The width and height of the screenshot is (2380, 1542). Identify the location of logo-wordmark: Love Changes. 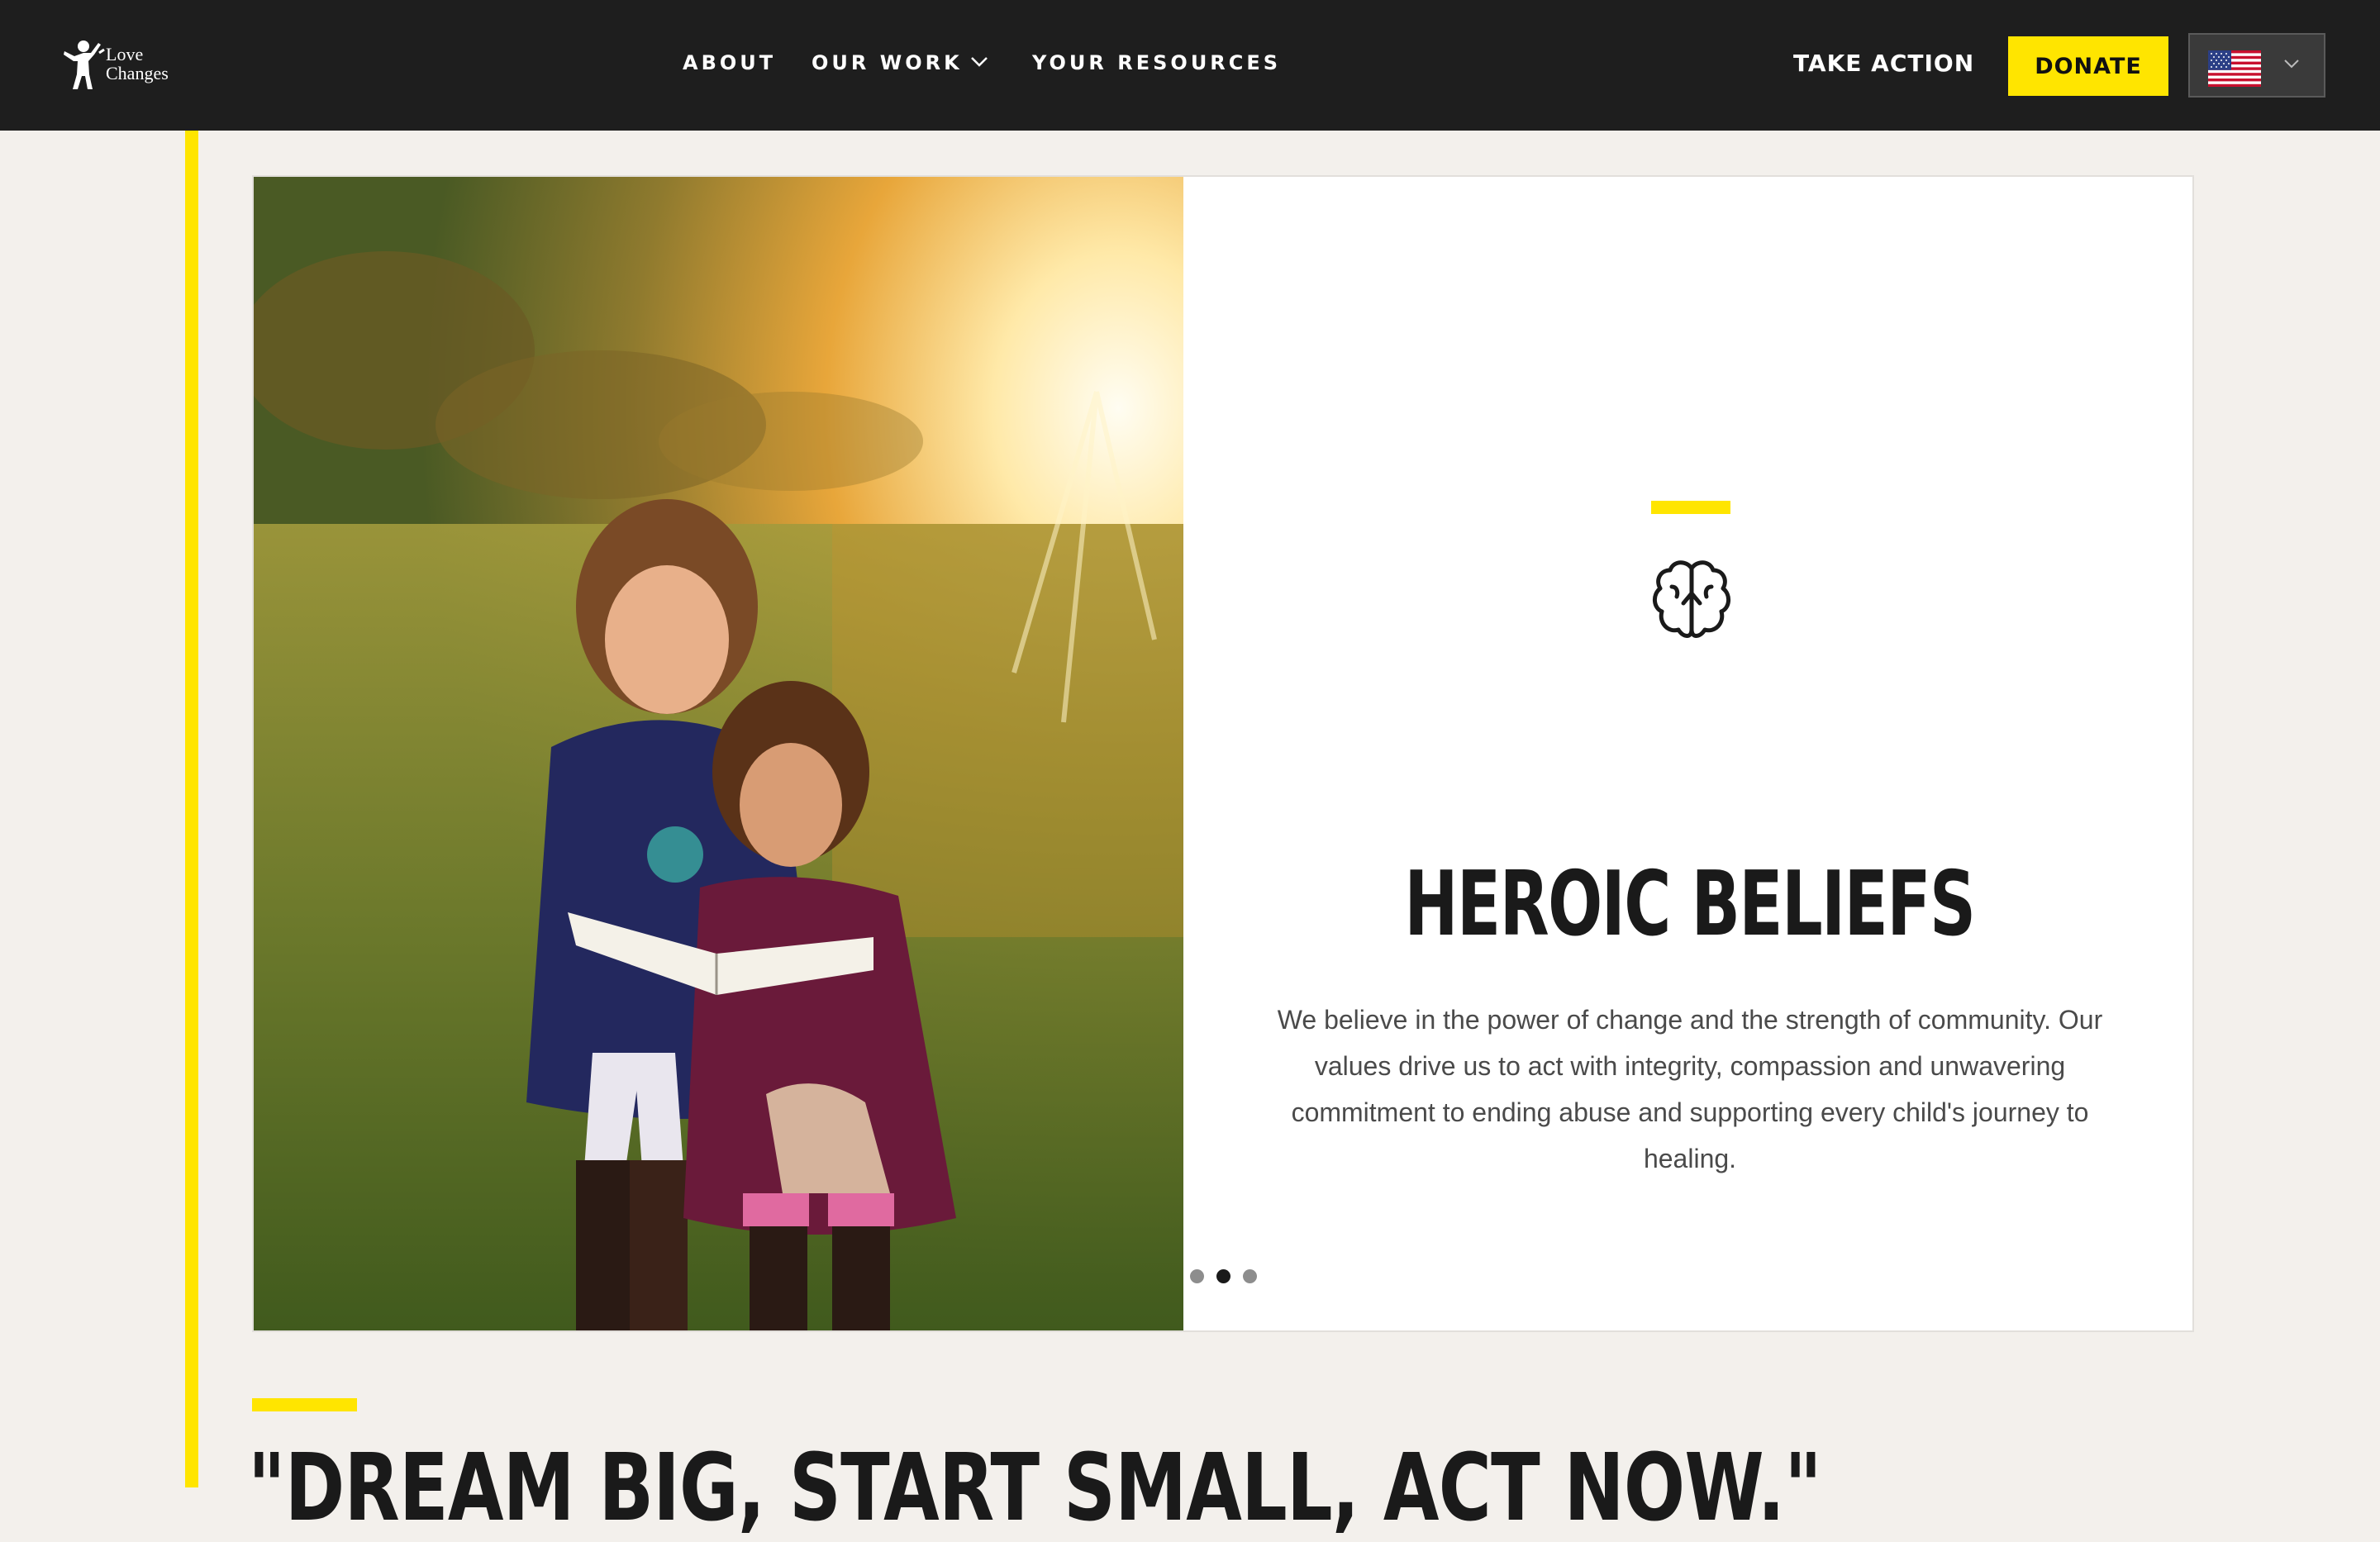
(137, 64).